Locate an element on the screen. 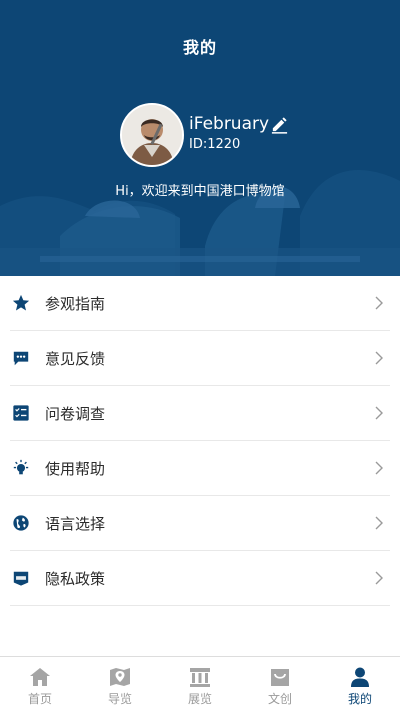 The image size is (400, 711). menu-item-feedback: 意见反馈 is located at coordinates (200, 358).